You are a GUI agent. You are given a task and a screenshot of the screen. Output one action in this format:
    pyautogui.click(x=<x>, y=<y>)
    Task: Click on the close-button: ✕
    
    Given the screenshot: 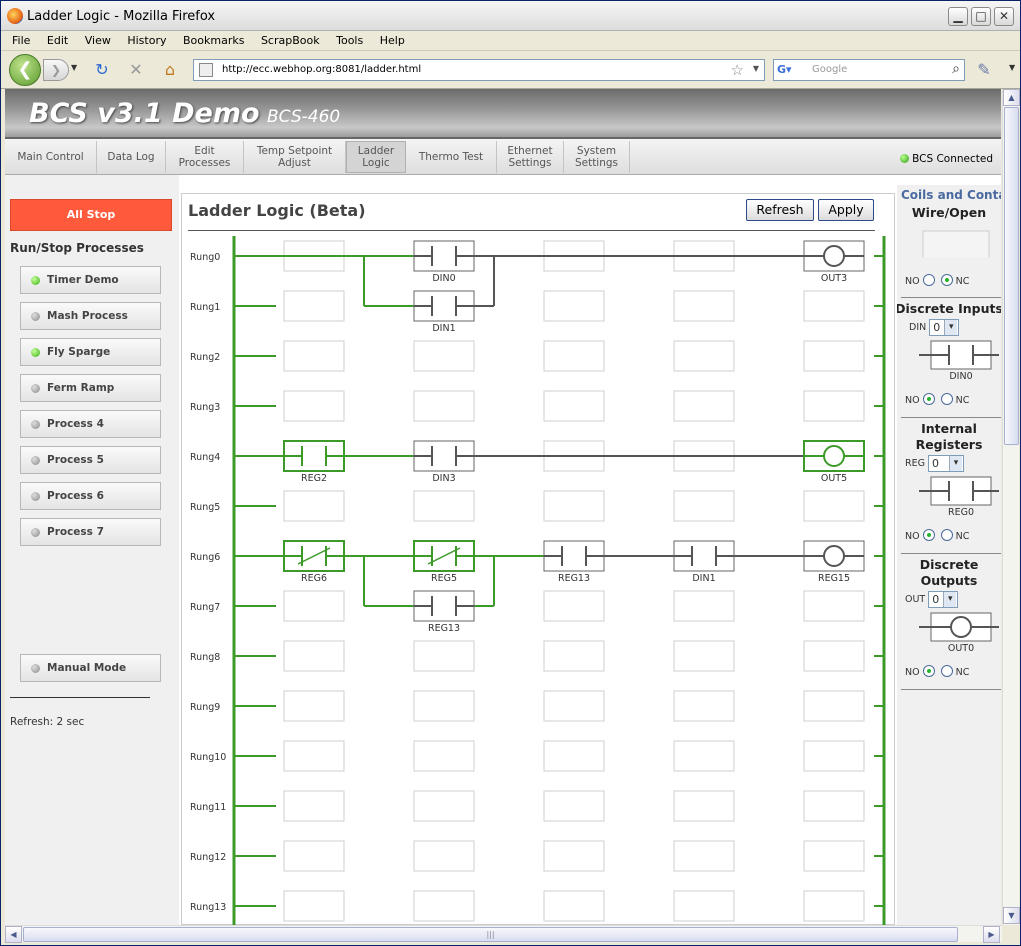 What is the action you would take?
    pyautogui.click(x=1004, y=16)
    